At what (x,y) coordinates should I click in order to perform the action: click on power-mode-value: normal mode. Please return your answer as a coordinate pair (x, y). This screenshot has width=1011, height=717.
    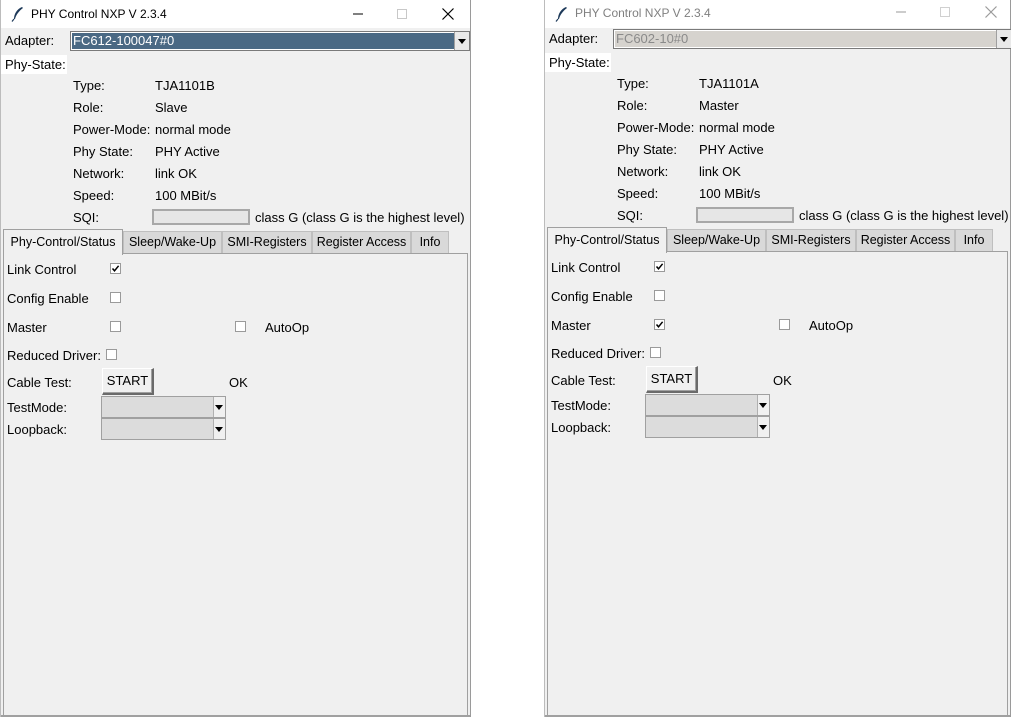
    Looking at the image, I should click on (193, 129).